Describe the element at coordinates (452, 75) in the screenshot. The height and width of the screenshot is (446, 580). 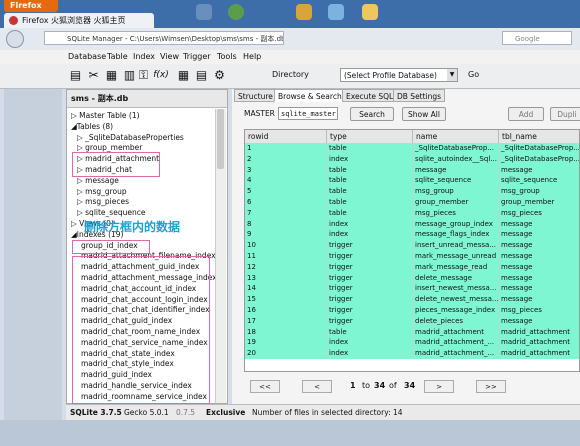
I see `chevron-down-icon: ▼` at that location.